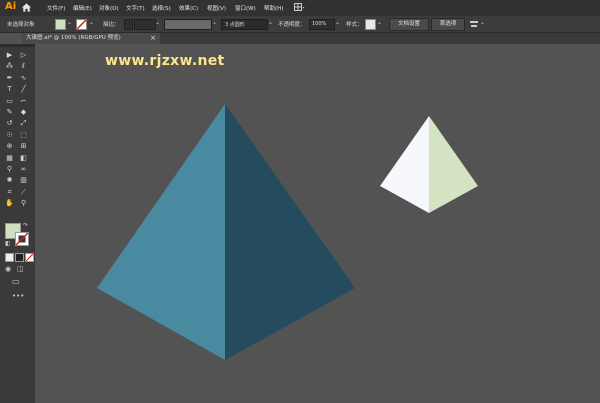 The width and height of the screenshot is (600, 403). I want to click on opacity-label: 不透明度：, so click(292, 24).